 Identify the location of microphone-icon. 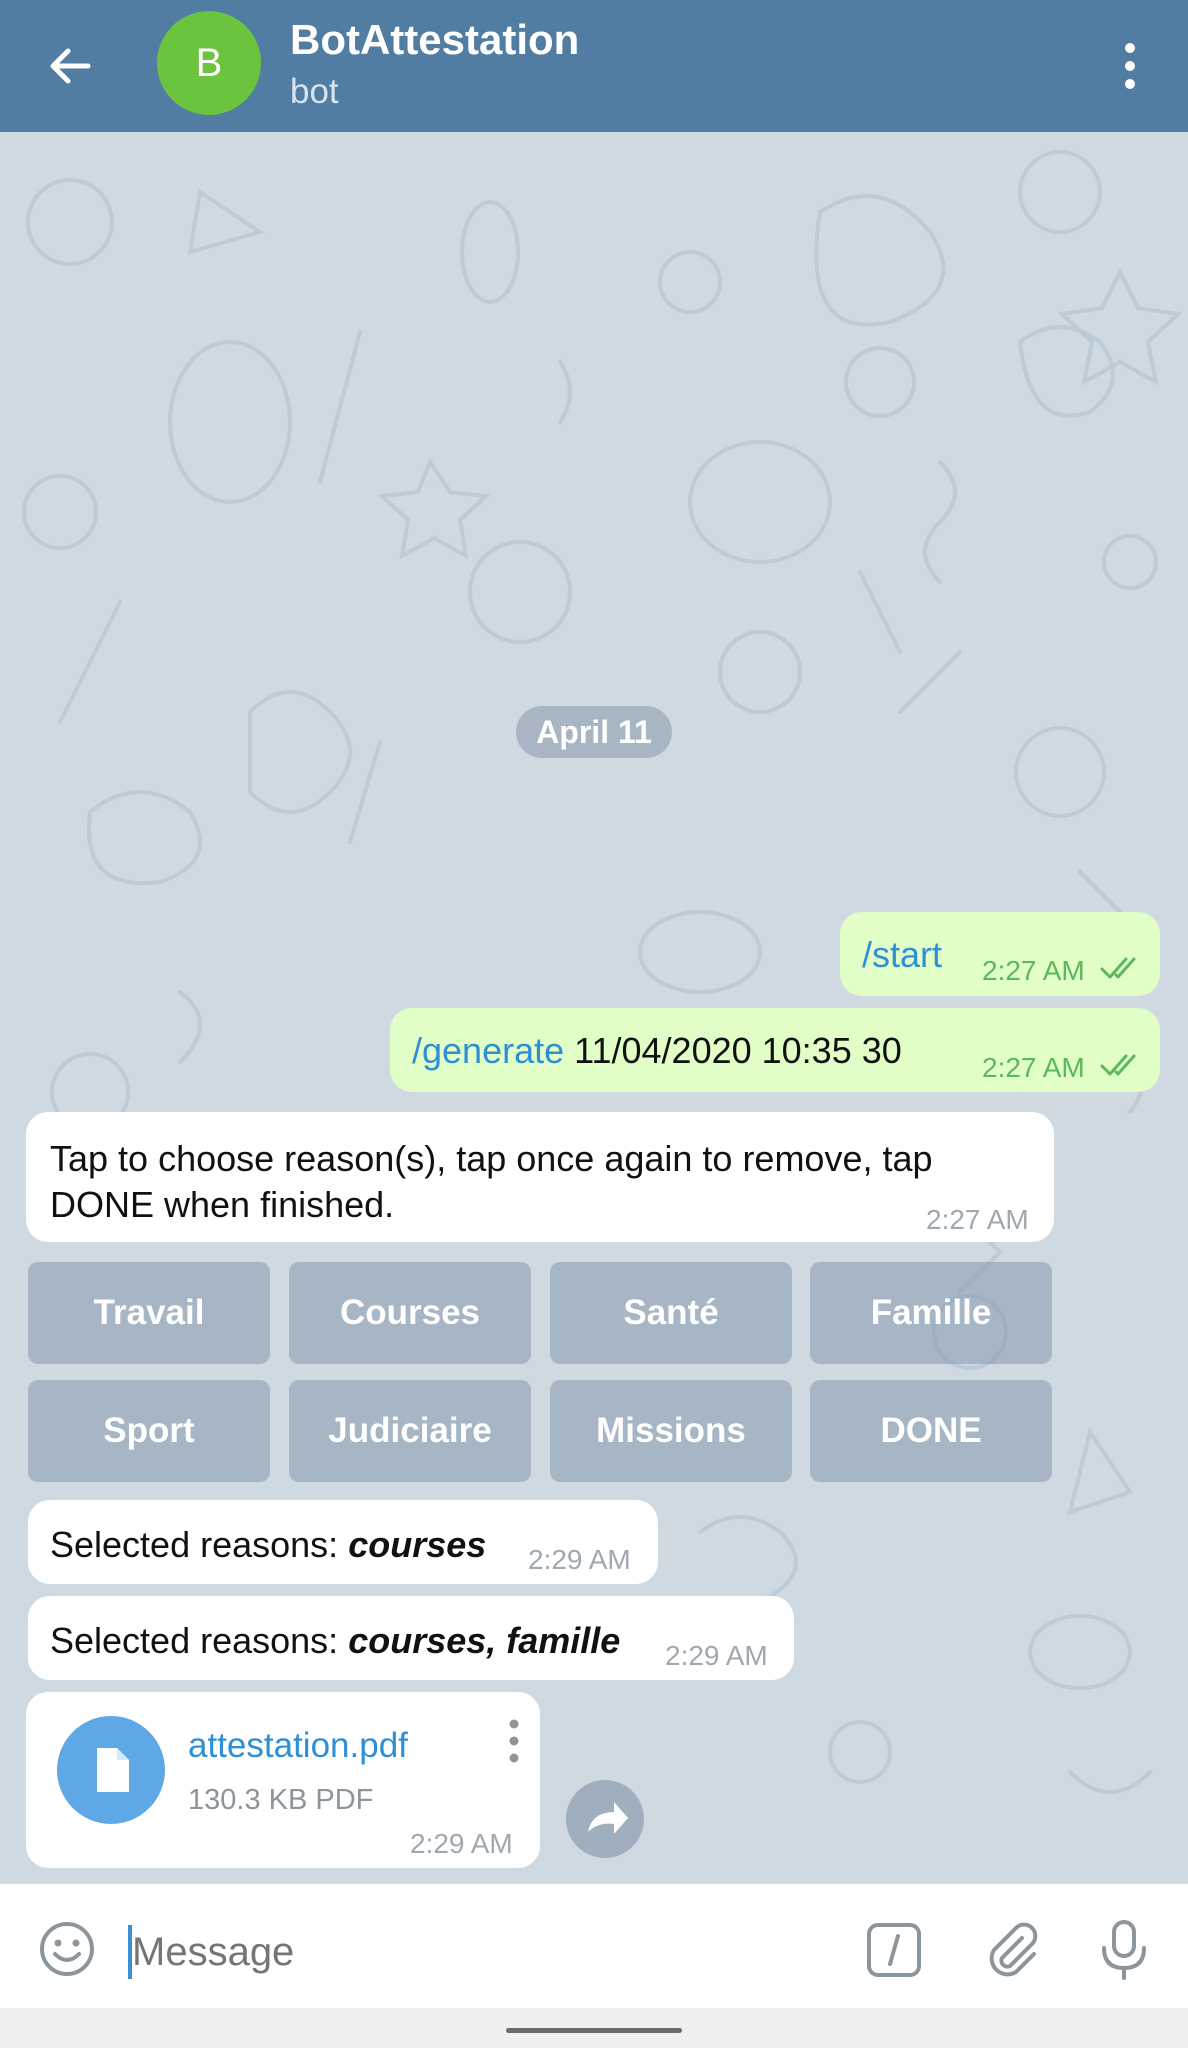
(1124, 1950).